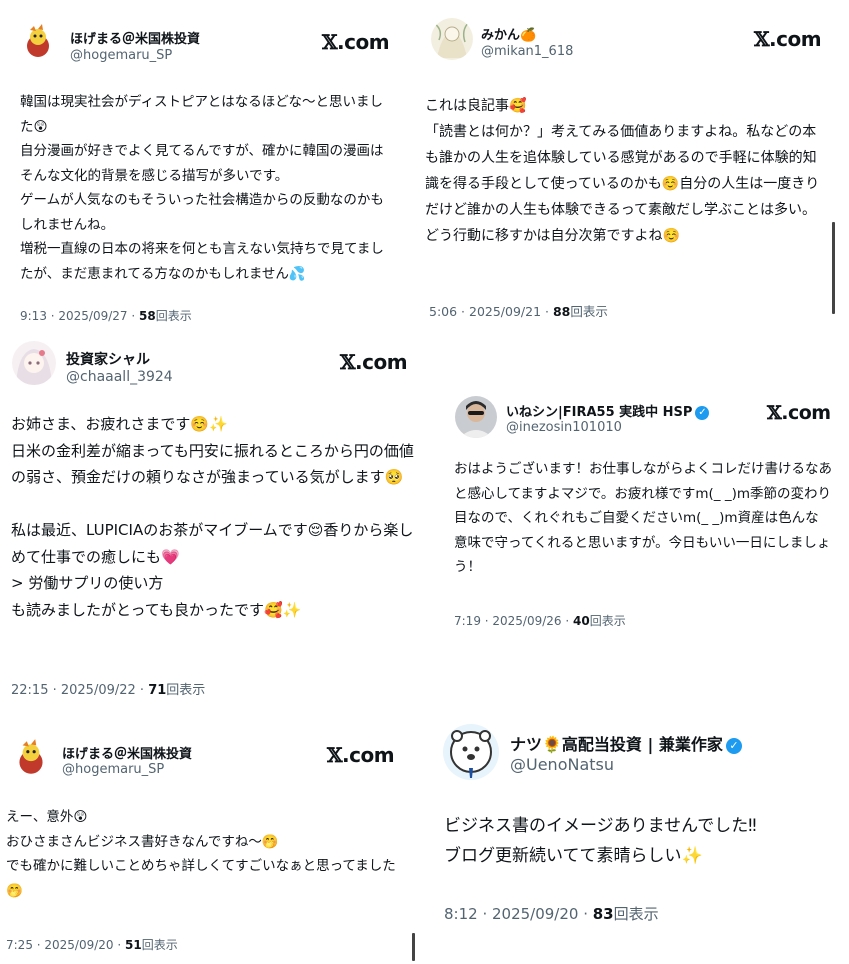  I want to click on timestamp: 8:12 · 2025/09/20 ·, so click(518, 914).